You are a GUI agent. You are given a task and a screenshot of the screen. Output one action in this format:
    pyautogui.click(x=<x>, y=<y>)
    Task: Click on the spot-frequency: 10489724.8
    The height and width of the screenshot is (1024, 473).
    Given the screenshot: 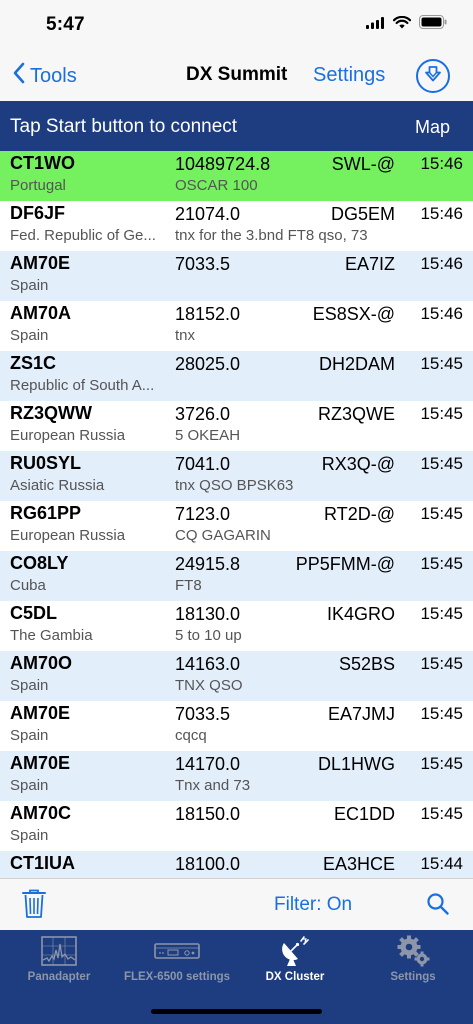 What is the action you would take?
    pyautogui.click(x=223, y=164)
    